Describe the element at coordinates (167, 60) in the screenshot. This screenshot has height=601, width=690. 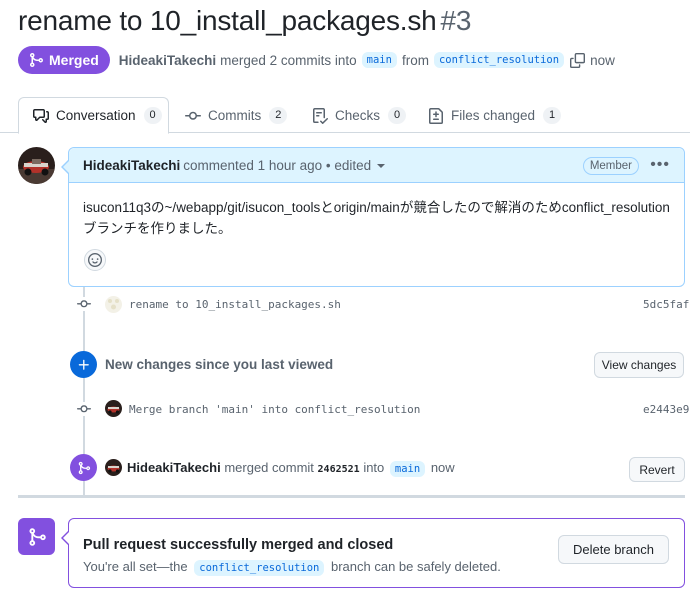
I see `pr-author-link: HideakiTakechi` at that location.